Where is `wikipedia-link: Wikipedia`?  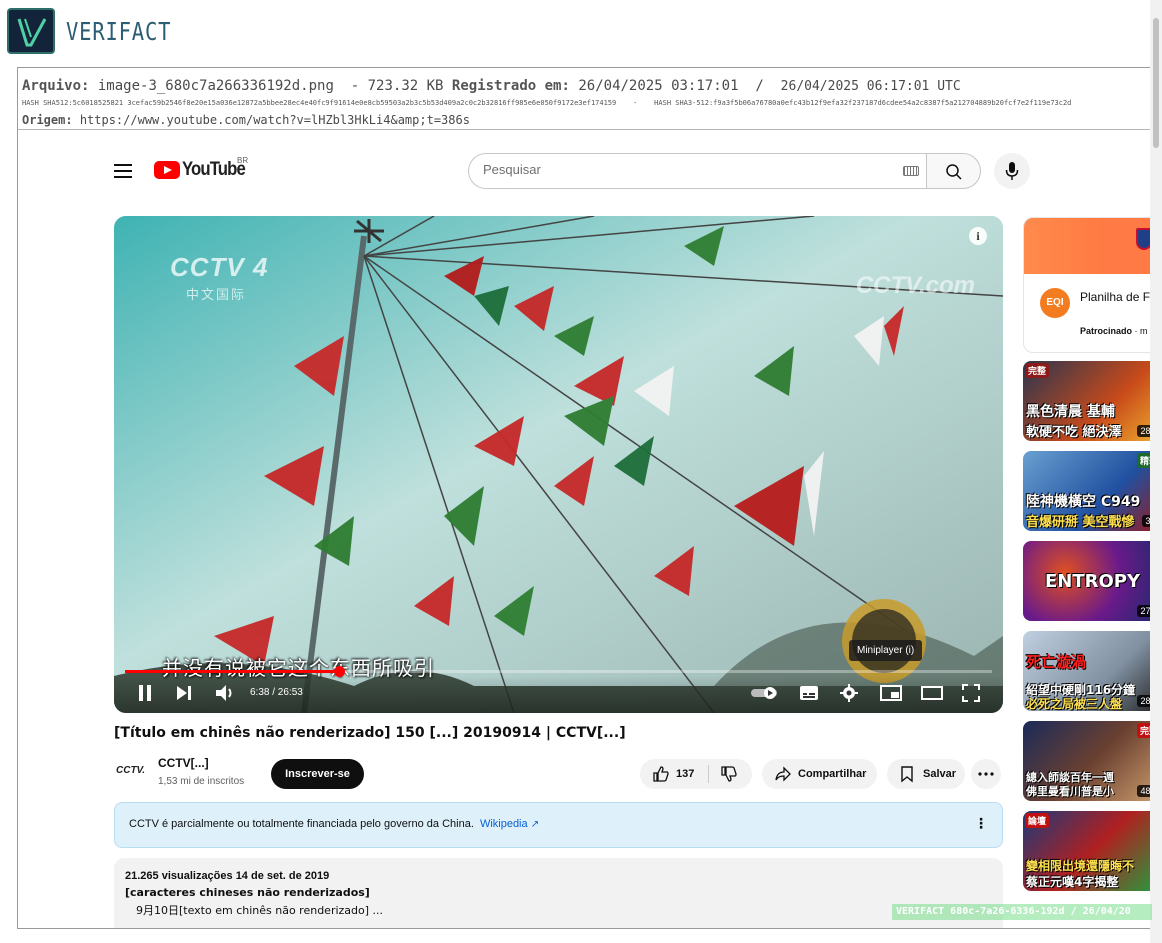
wikipedia-link: Wikipedia is located at coordinates (504, 824).